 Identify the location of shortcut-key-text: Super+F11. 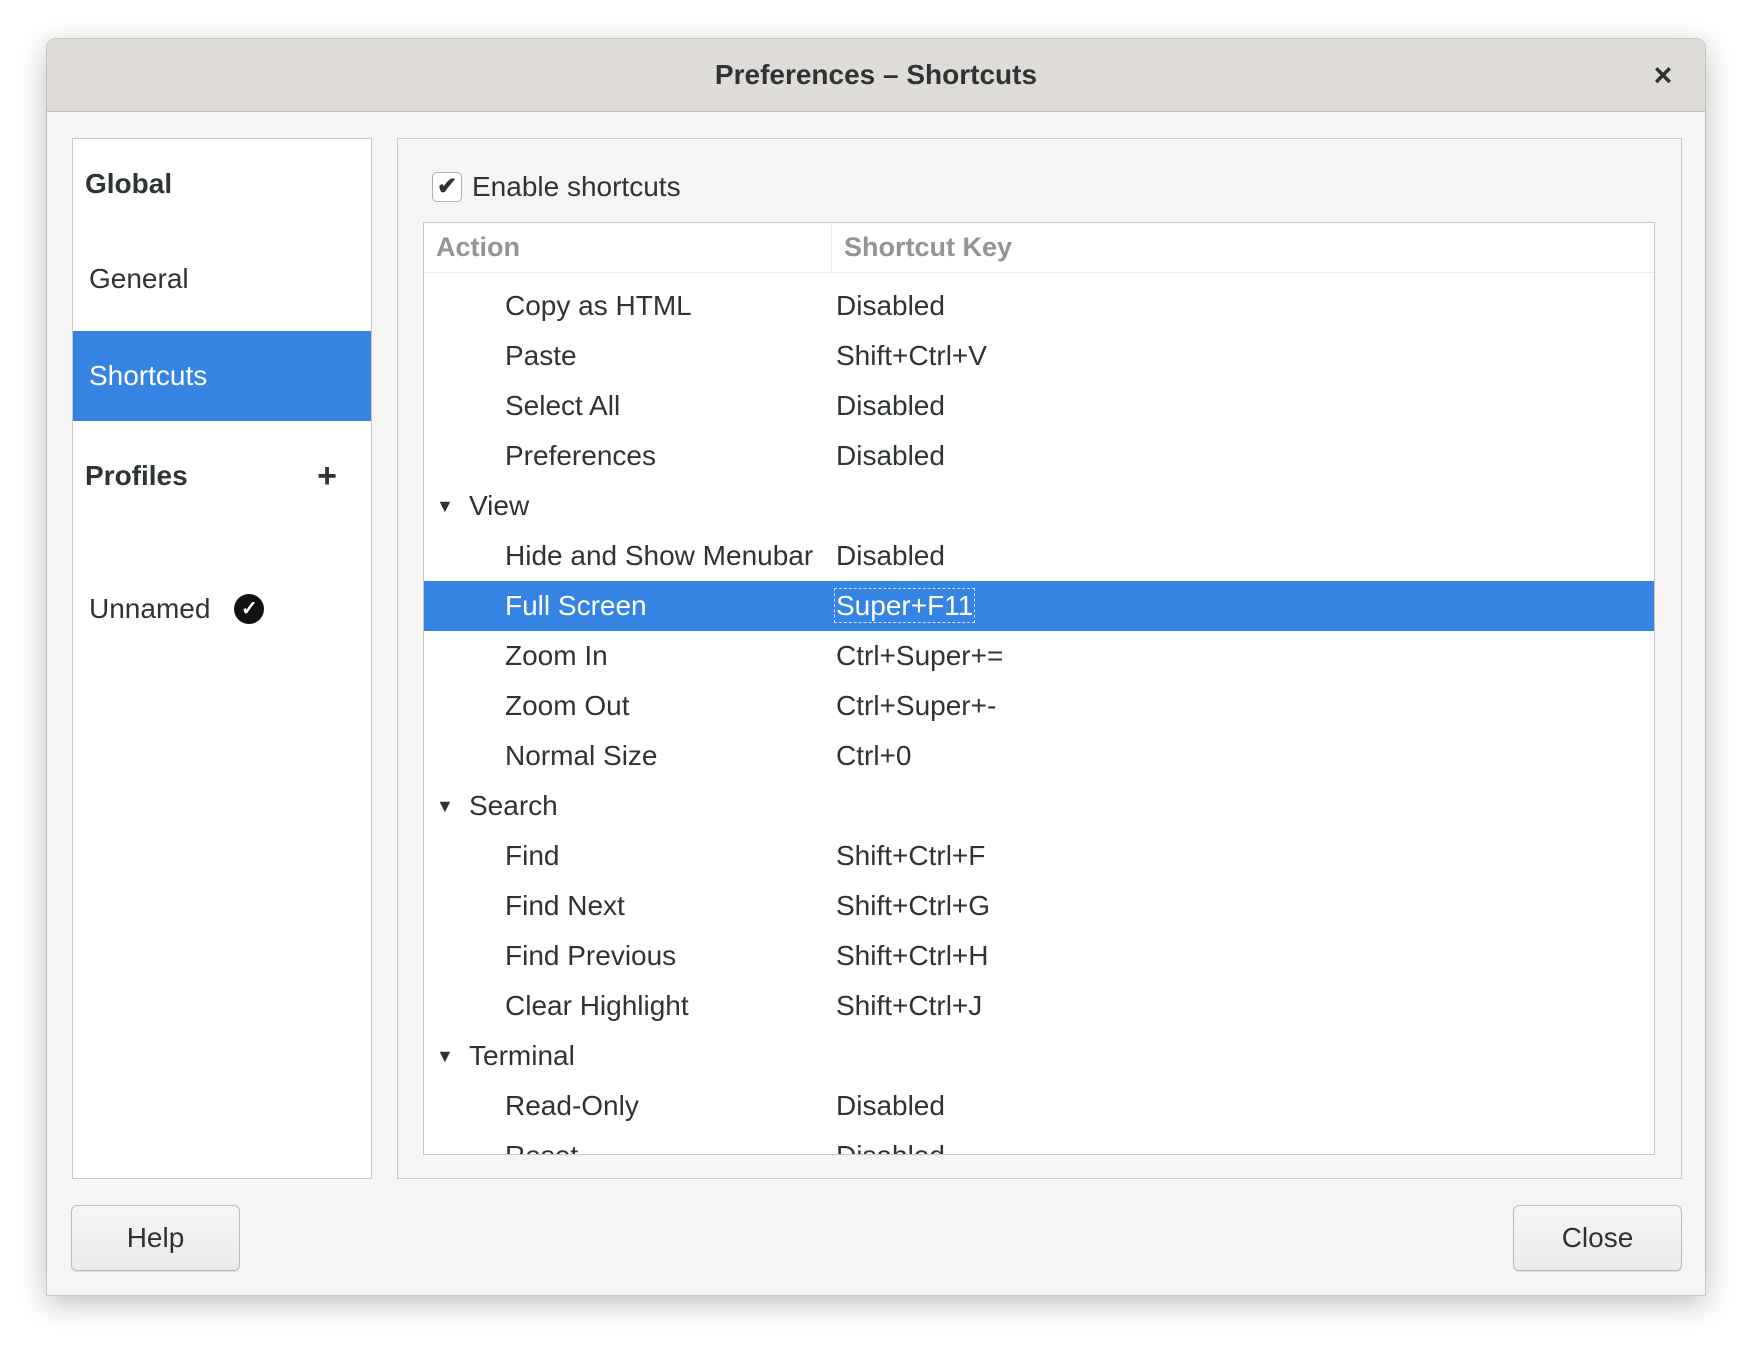
(904, 605).